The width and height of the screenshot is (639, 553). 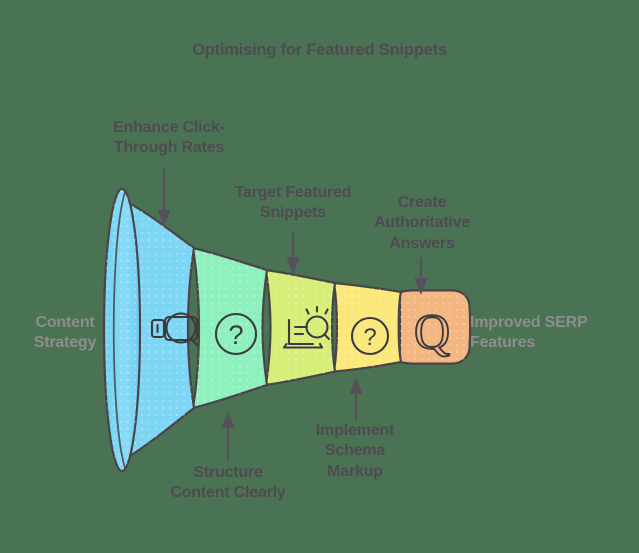 I want to click on stage-label-schema-markup: Implement Schema Markup, so click(x=355, y=451).